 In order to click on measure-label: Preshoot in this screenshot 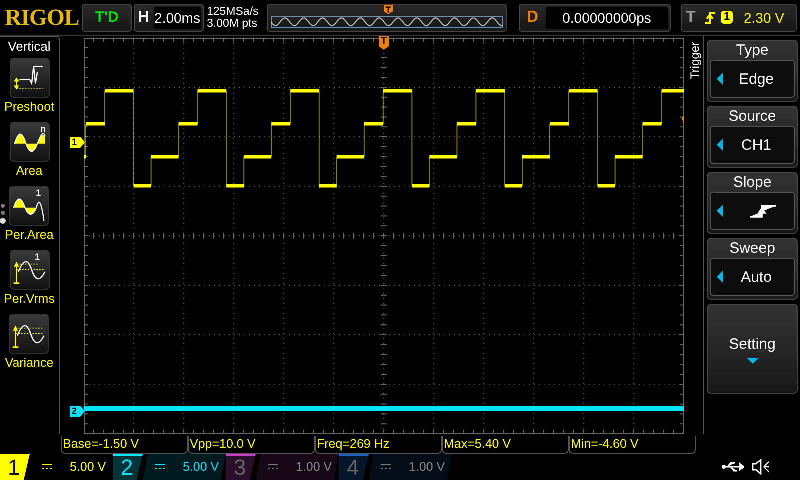, I will do `click(29, 107)`.